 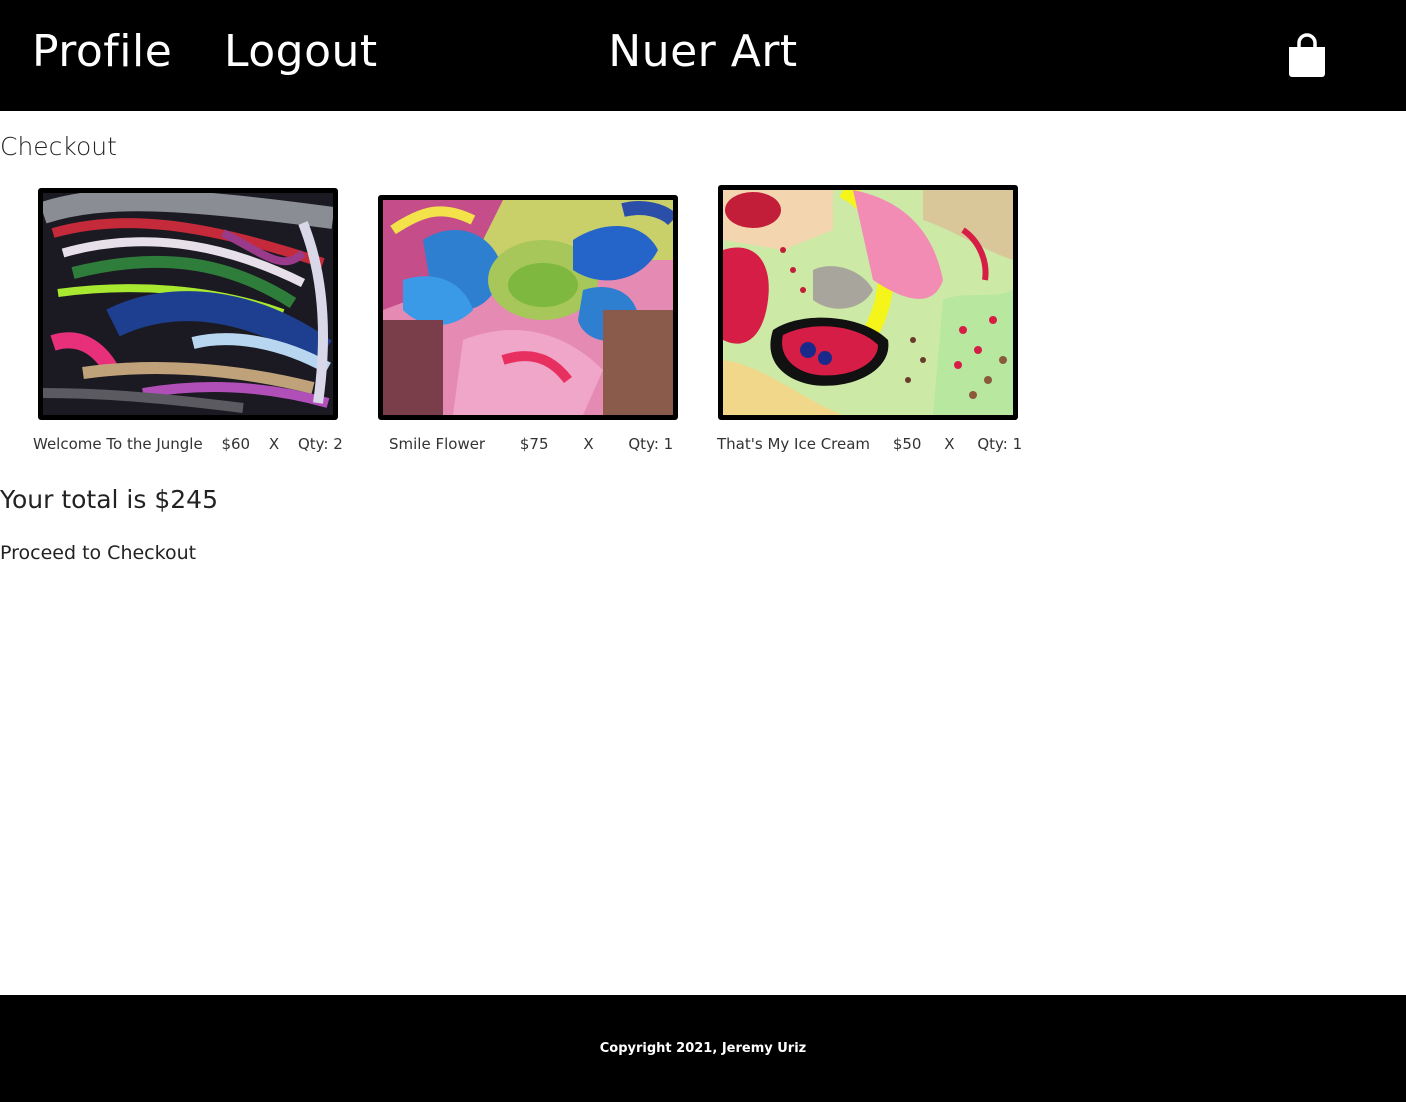 I want to click on item-title: That's My Ice Cream, so click(x=794, y=444).